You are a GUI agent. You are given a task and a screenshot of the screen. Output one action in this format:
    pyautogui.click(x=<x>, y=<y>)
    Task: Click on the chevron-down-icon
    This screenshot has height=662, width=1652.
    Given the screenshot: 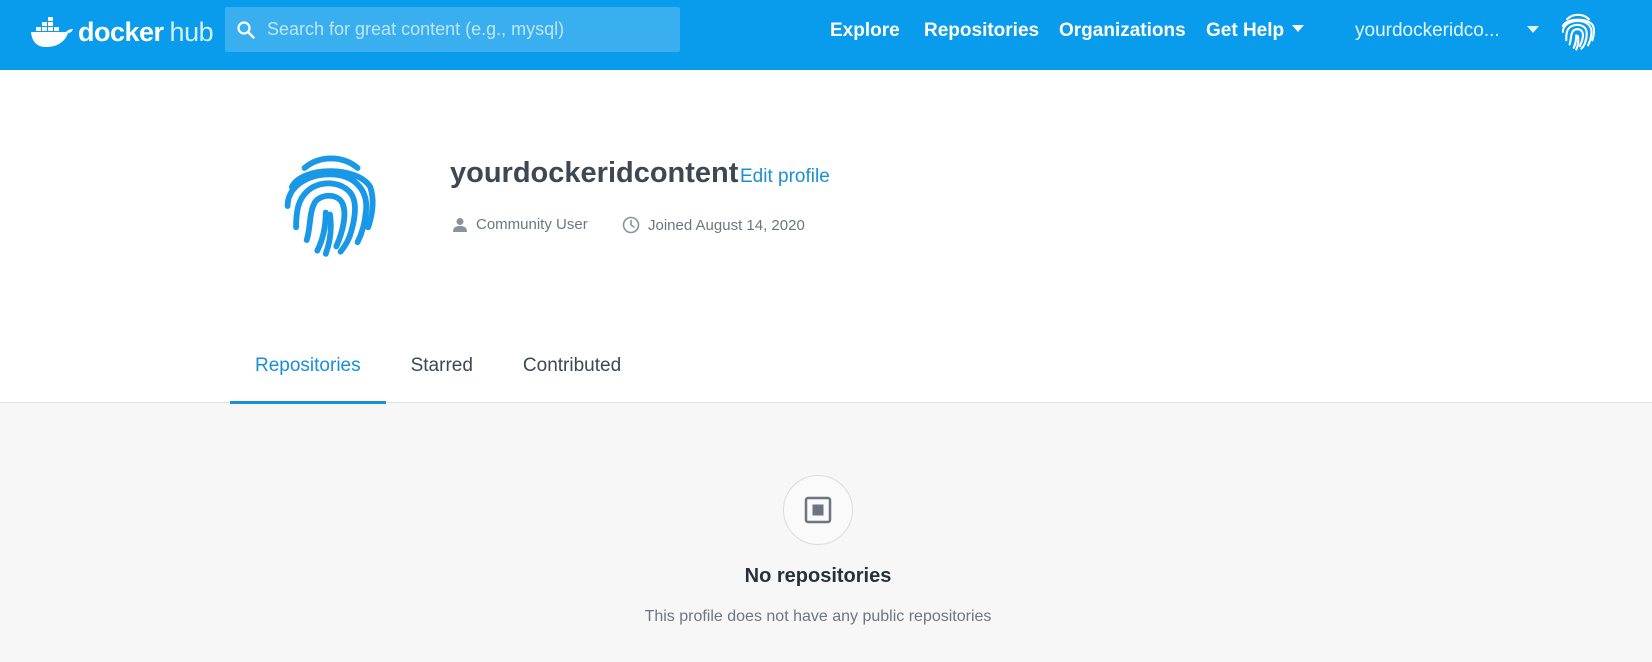 What is the action you would take?
    pyautogui.click(x=1298, y=29)
    